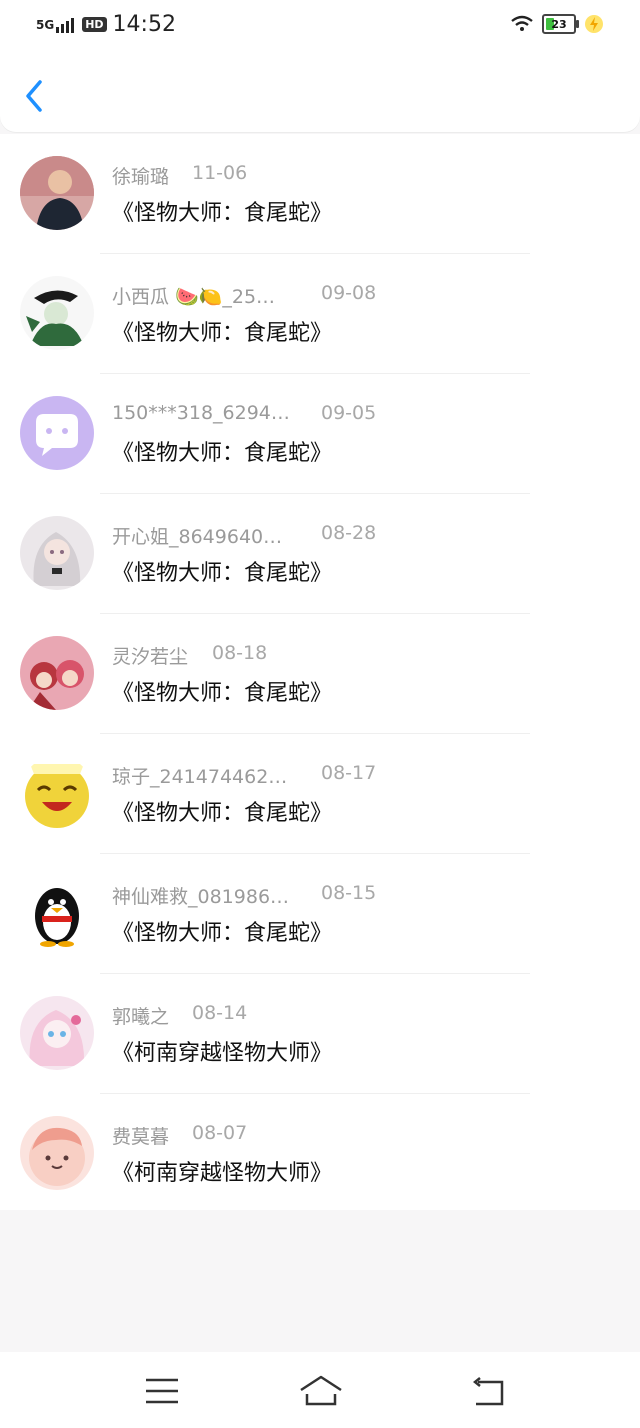 The height and width of the screenshot is (1428, 640). What do you see at coordinates (65, 25) in the screenshot?
I see `signal-icon` at bounding box center [65, 25].